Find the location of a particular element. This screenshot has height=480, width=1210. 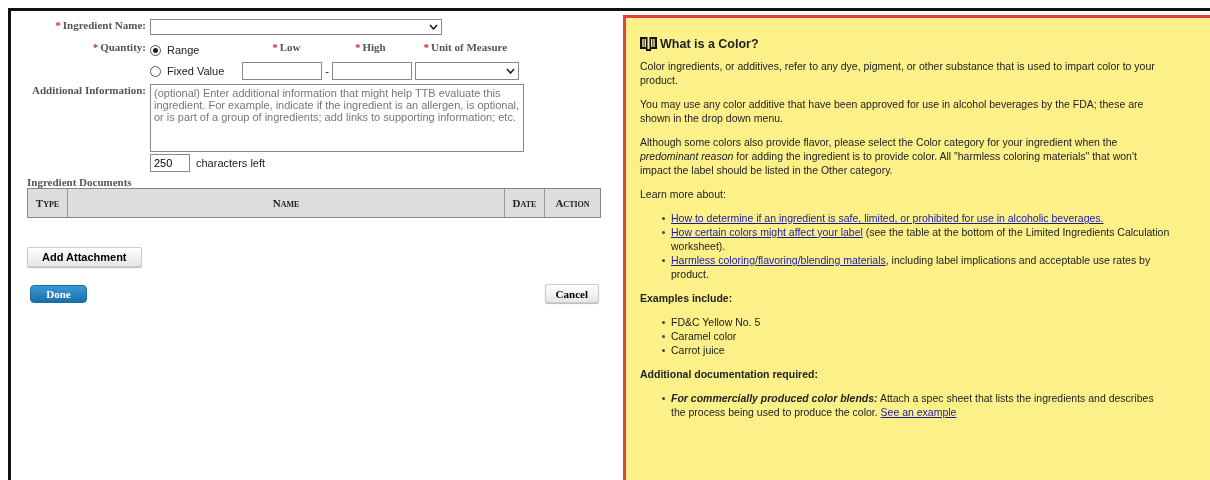

column-header: Name is located at coordinates (286, 203).